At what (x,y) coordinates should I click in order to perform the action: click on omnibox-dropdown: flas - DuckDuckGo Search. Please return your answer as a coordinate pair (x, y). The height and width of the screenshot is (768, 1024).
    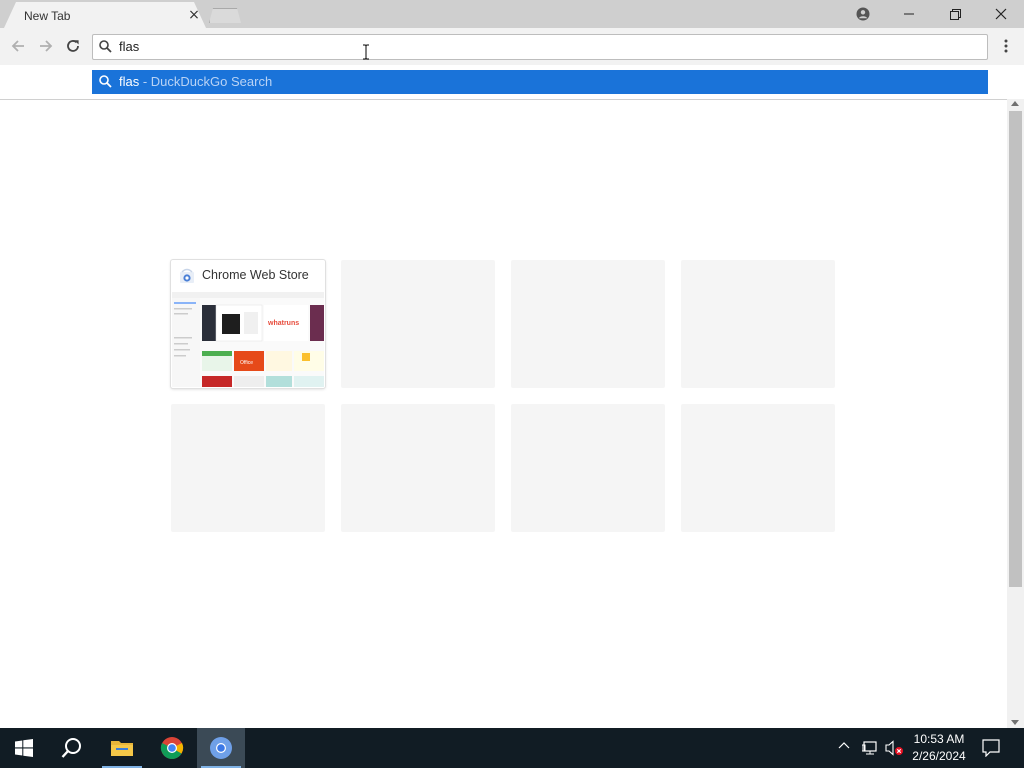
    Looking at the image, I should click on (512, 82).